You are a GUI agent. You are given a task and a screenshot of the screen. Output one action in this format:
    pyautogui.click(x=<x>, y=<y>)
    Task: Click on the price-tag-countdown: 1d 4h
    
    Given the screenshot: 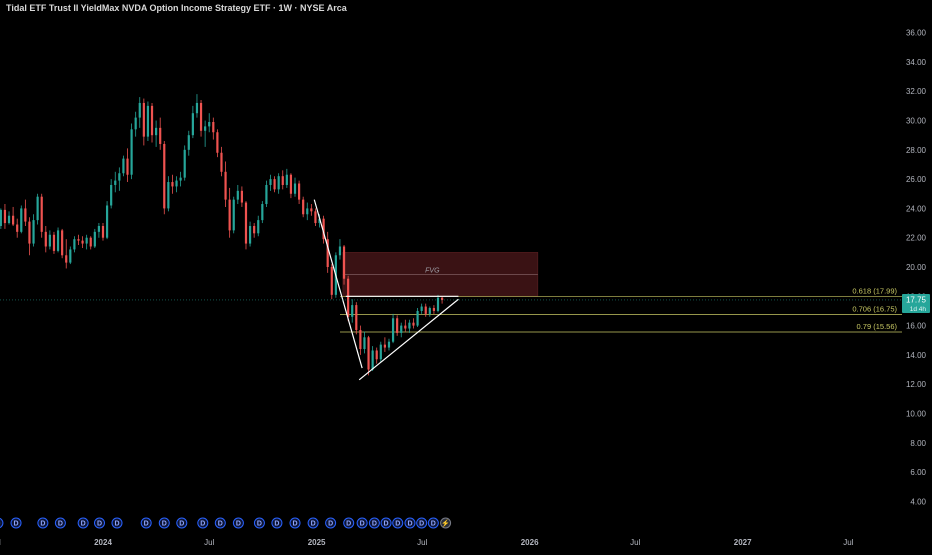 What is the action you would take?
    pyautogui.click(x=918, y=309)
    